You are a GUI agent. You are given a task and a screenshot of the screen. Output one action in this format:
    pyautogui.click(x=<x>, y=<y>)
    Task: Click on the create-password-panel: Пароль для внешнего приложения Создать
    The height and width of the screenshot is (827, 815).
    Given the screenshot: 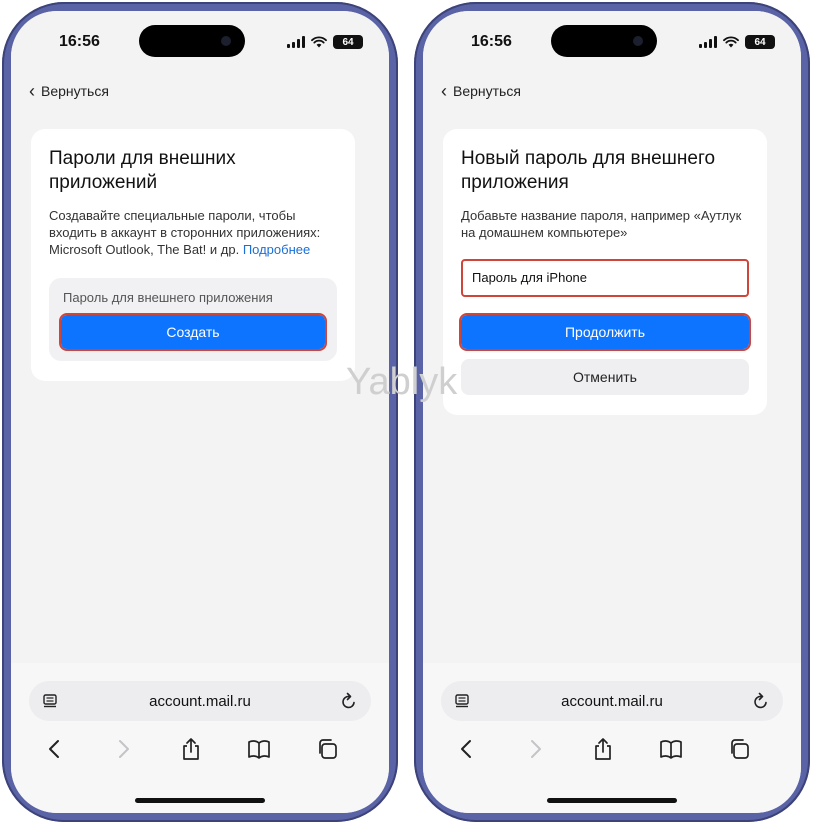 What is the action you would take?
    pyautogui.click(x=193, y=319)
    